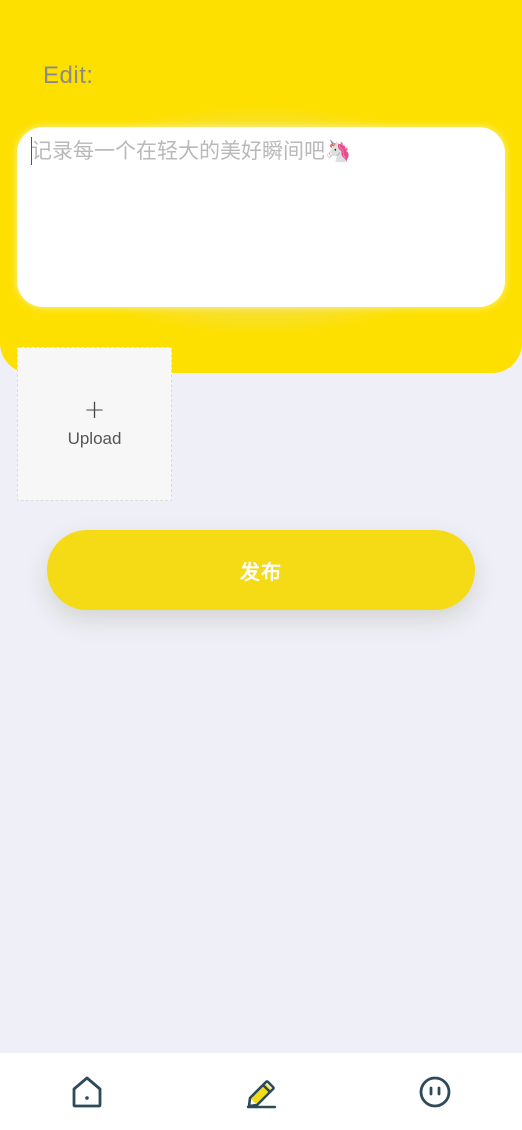  I want to click on tab-home, so click(87, 1092).